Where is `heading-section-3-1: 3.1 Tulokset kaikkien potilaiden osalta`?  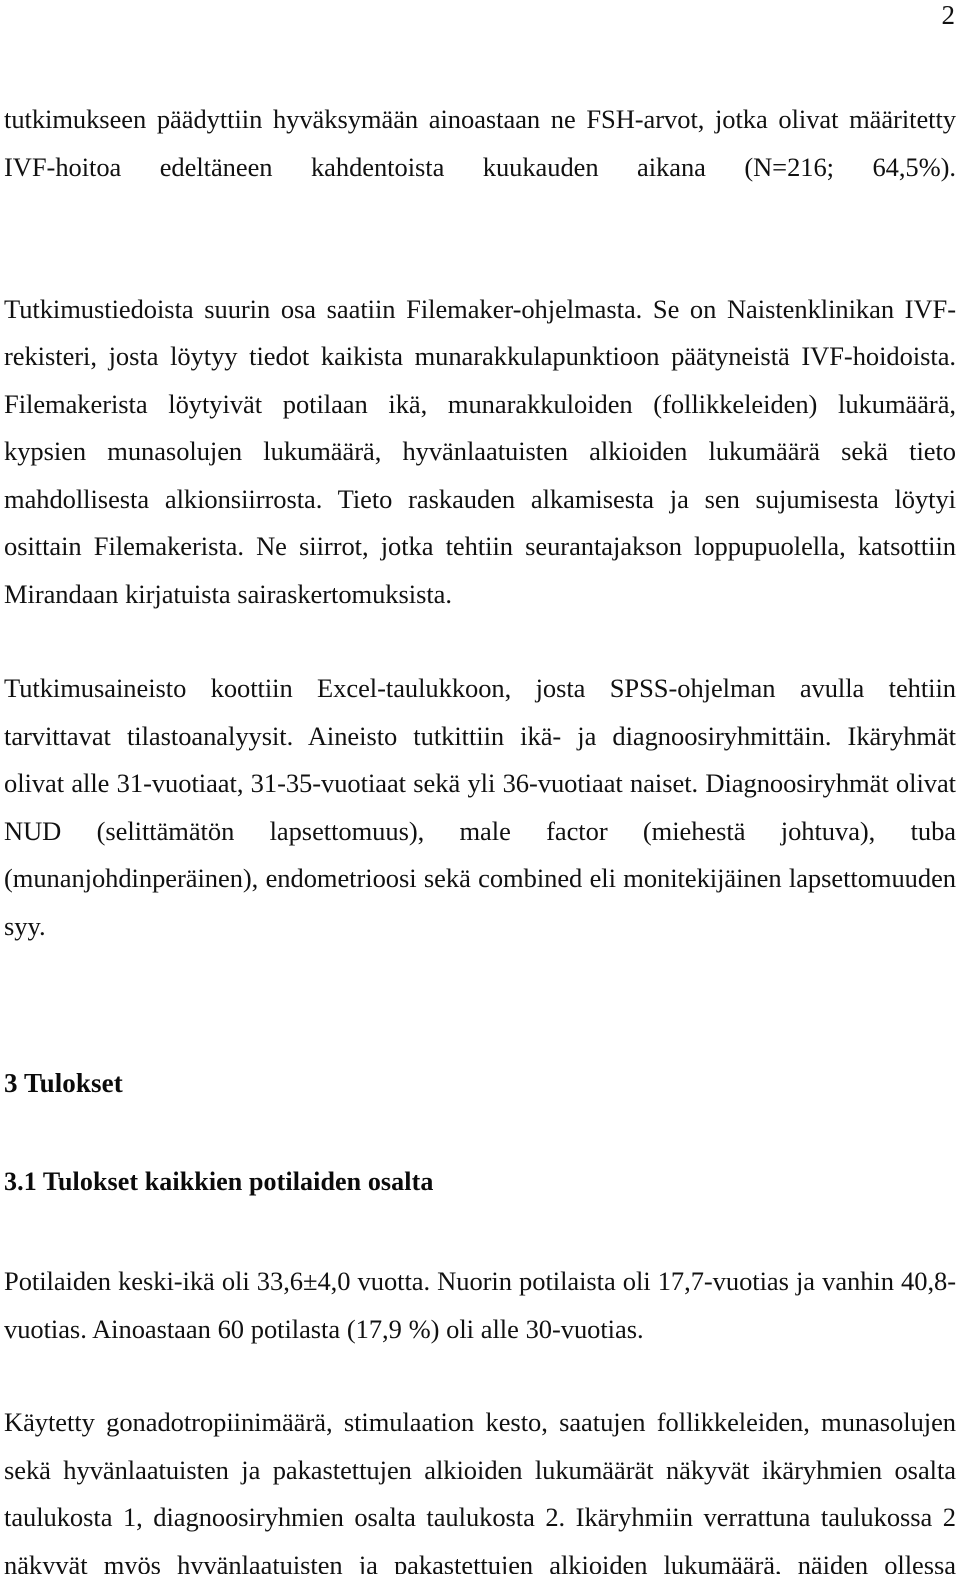
heading-section-3-1: 3.1 Tulokset kaikkien potilaiden osalta is located at coordinates (219, 1181).